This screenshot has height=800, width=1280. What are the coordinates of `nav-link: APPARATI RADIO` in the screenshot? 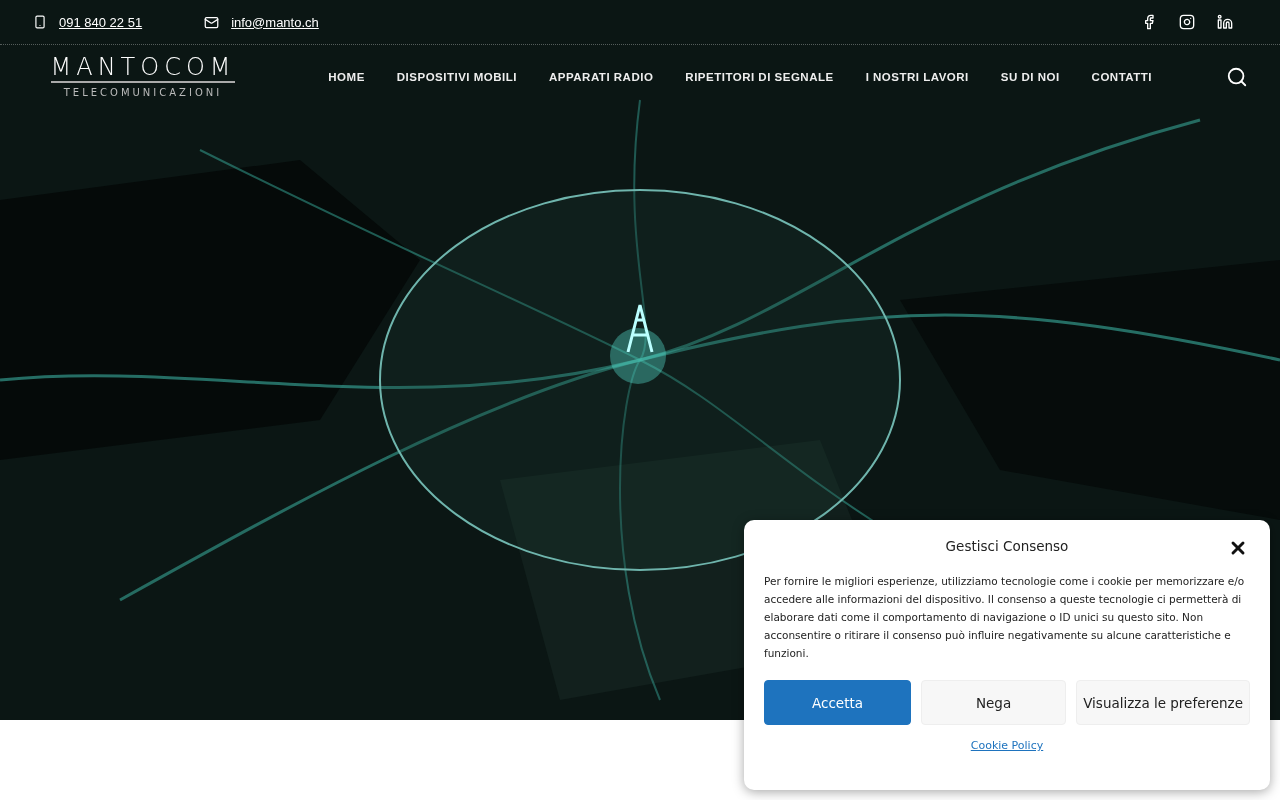 It's located at (601, 76).